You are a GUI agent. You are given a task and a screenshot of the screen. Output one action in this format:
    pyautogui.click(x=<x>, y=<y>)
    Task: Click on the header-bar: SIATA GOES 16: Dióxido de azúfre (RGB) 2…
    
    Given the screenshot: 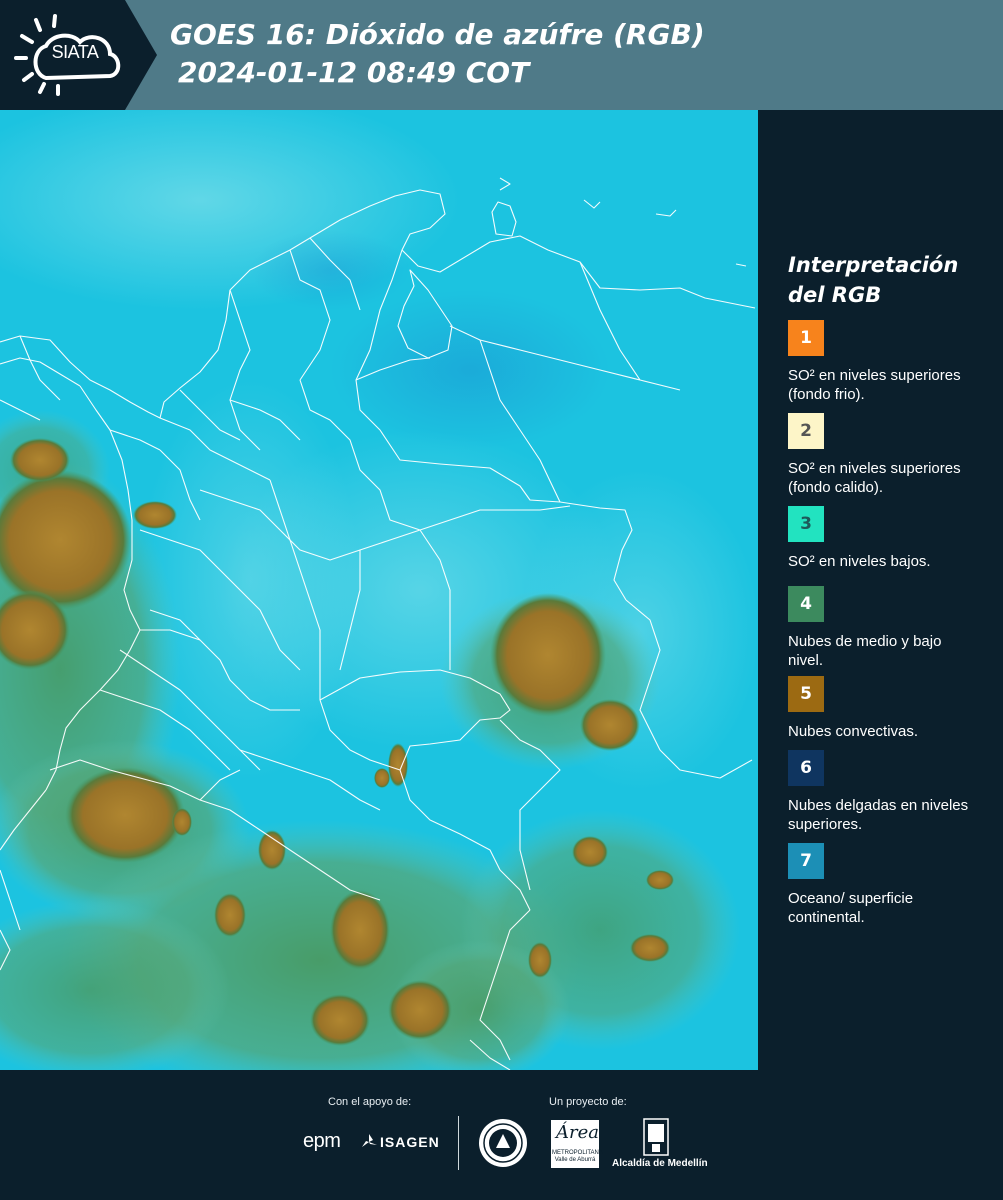 What is the action you would take?
    pyautogui.click(x=501, y=55)
    